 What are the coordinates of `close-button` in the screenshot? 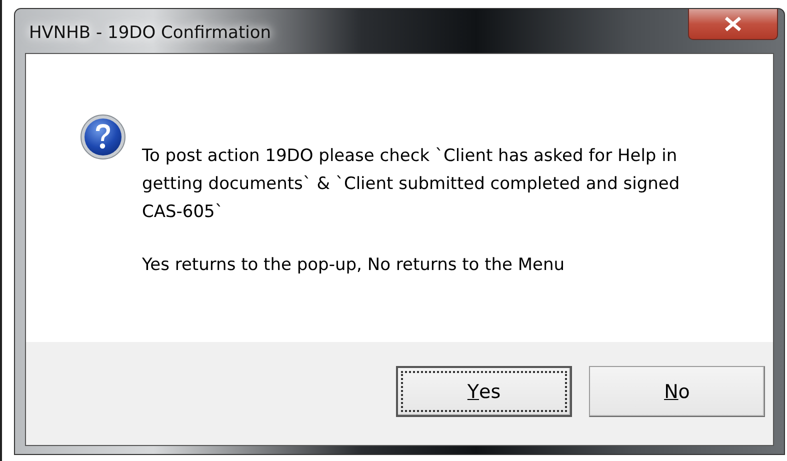 It's located at (733, 24).